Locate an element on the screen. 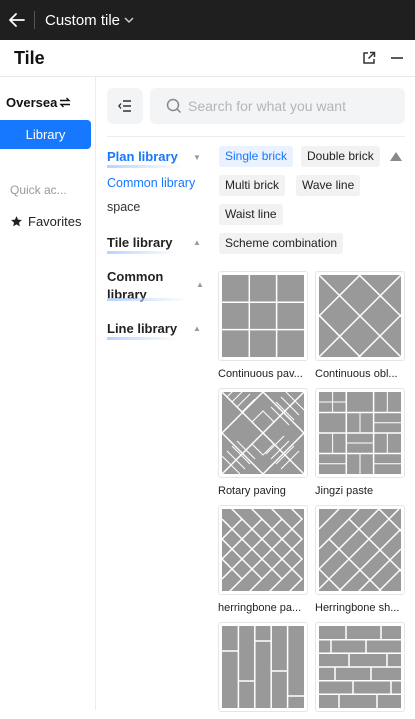  collapse-menu-button is located at coordinates (125, 106).